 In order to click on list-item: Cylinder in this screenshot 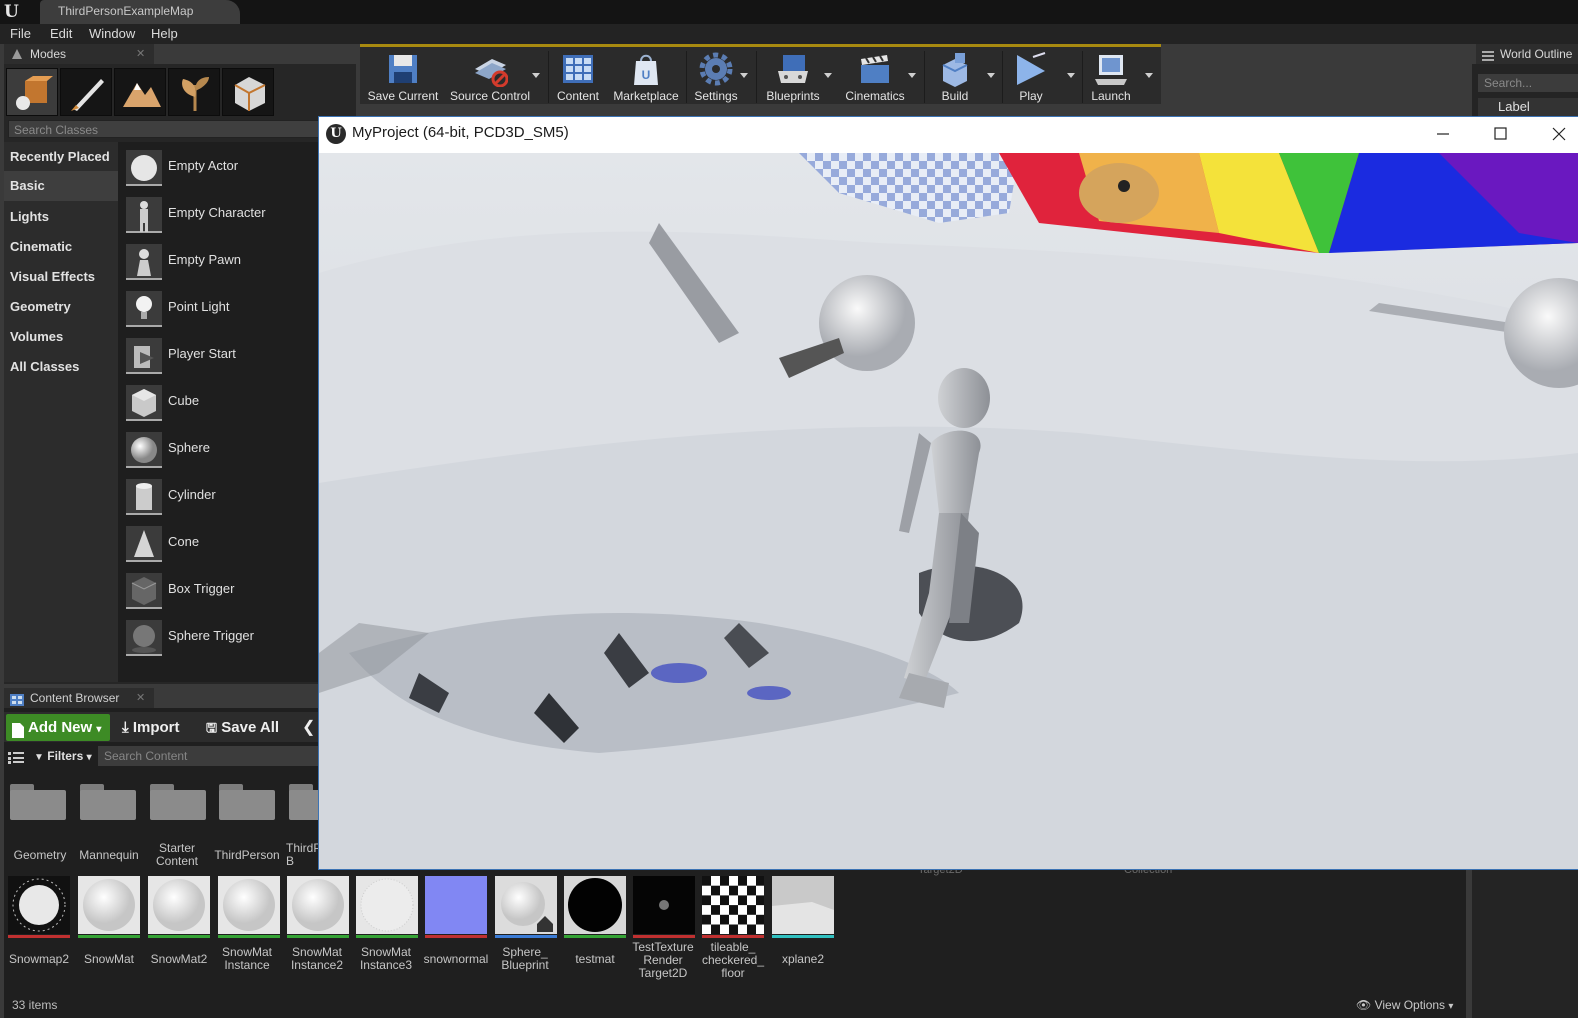, I will do `click(226, 496)`.